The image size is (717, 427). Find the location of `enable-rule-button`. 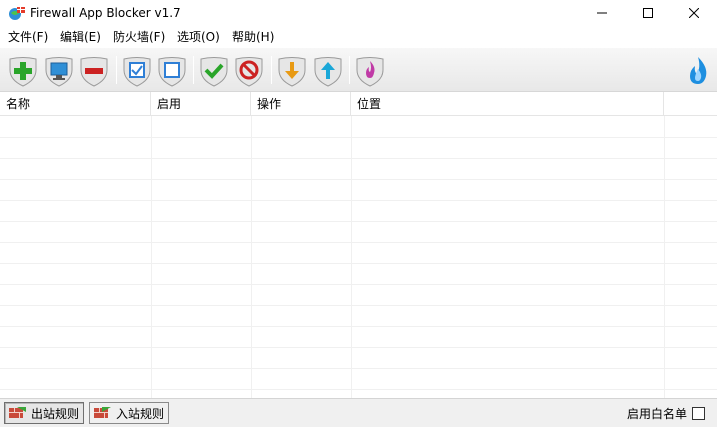

enable-rule-button is located at coordinates (214, 71).